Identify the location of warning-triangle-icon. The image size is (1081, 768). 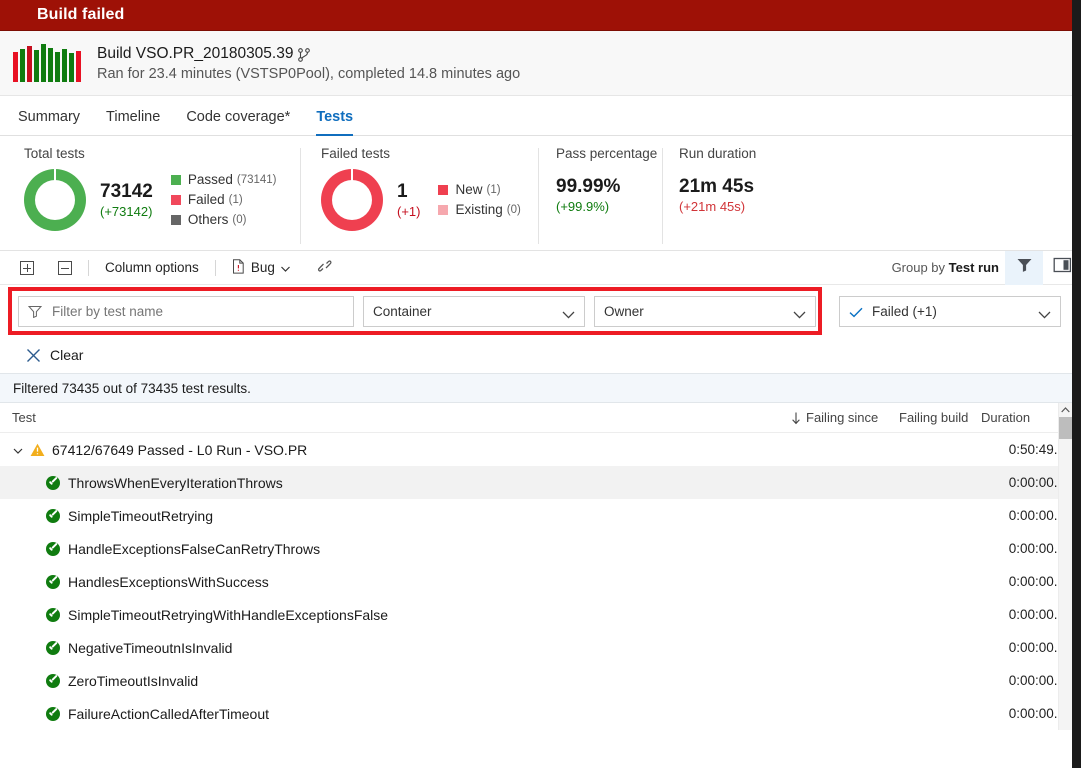
(37, 450).